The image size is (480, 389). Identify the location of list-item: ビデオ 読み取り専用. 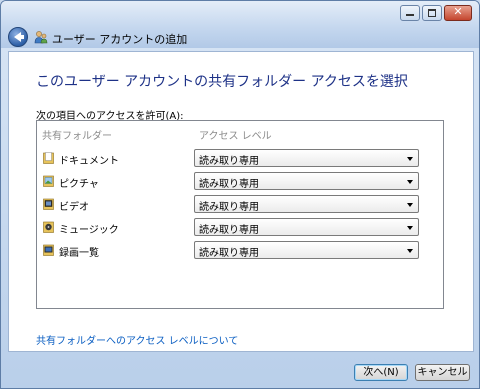
(240, 205).